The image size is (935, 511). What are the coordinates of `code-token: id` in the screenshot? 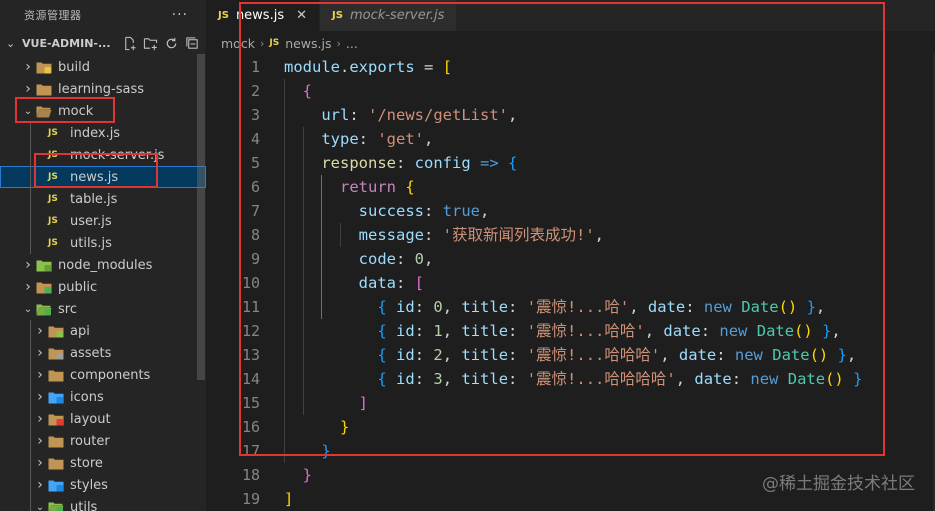 It's located at (405, 307).